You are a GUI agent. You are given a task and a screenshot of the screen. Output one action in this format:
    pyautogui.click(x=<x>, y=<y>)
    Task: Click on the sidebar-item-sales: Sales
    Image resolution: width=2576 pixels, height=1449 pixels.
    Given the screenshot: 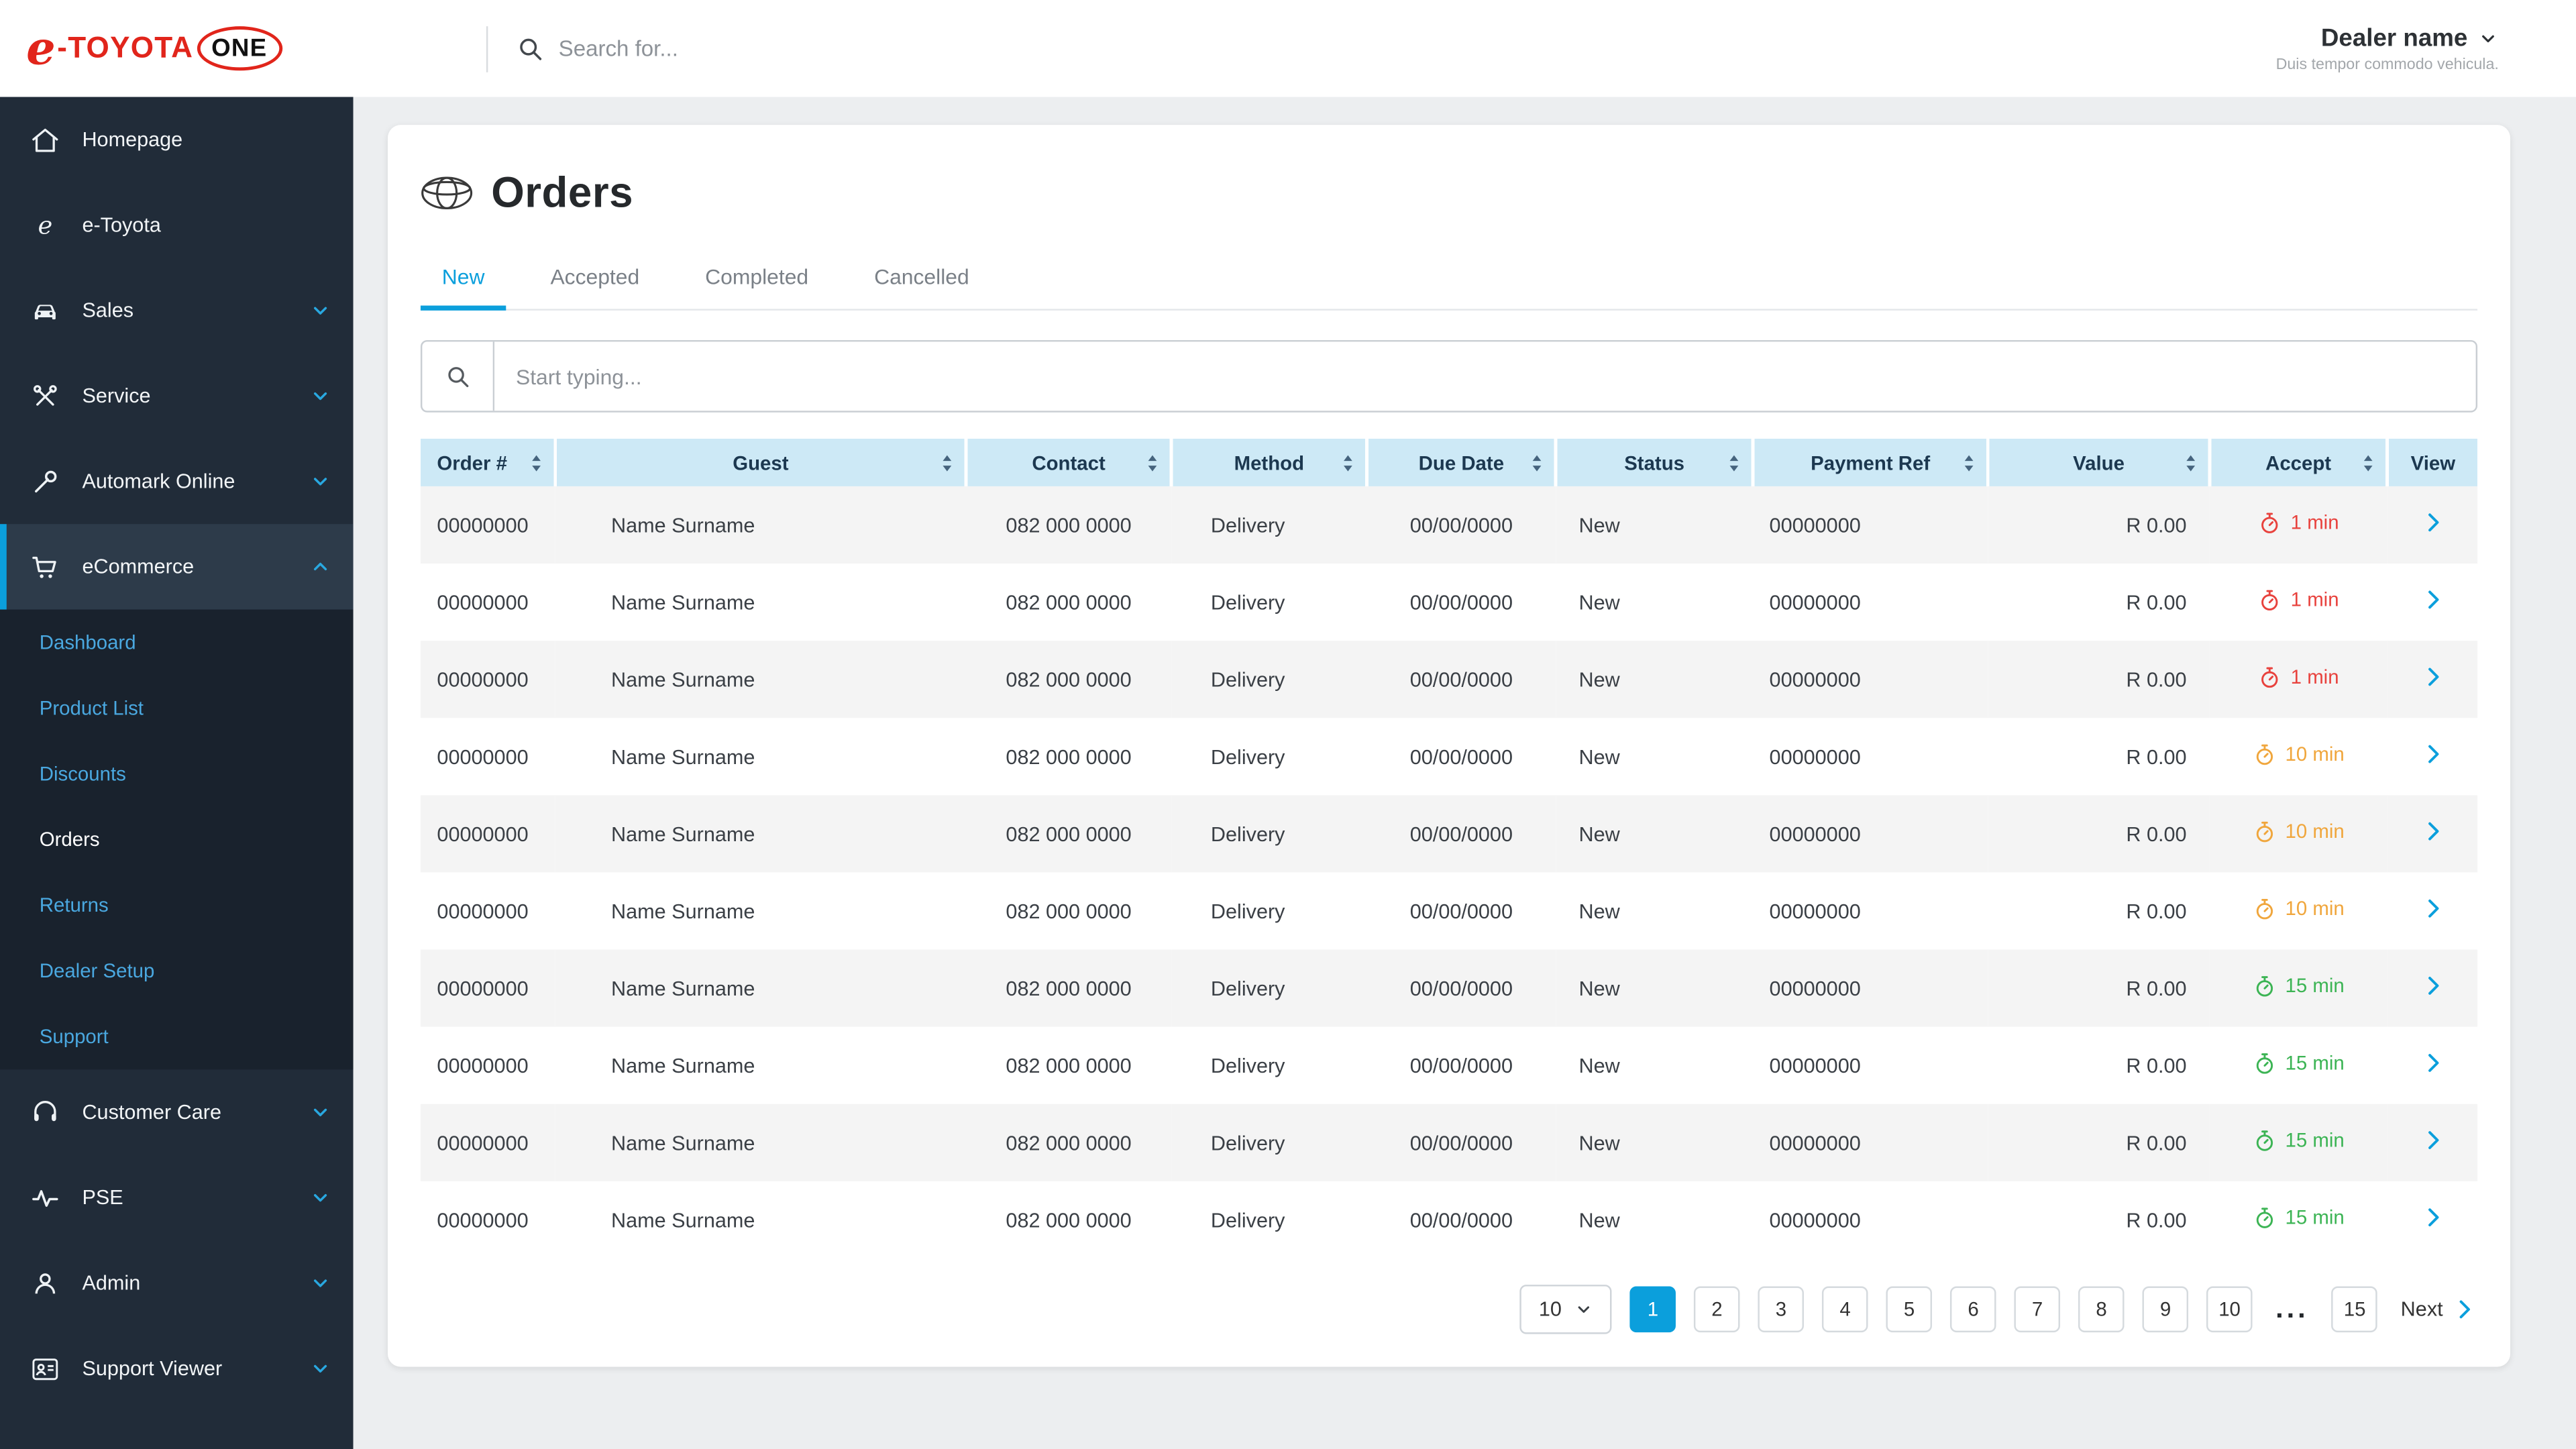 What is the action you would take?
    pyautogui.click(x=177, y=310)
    